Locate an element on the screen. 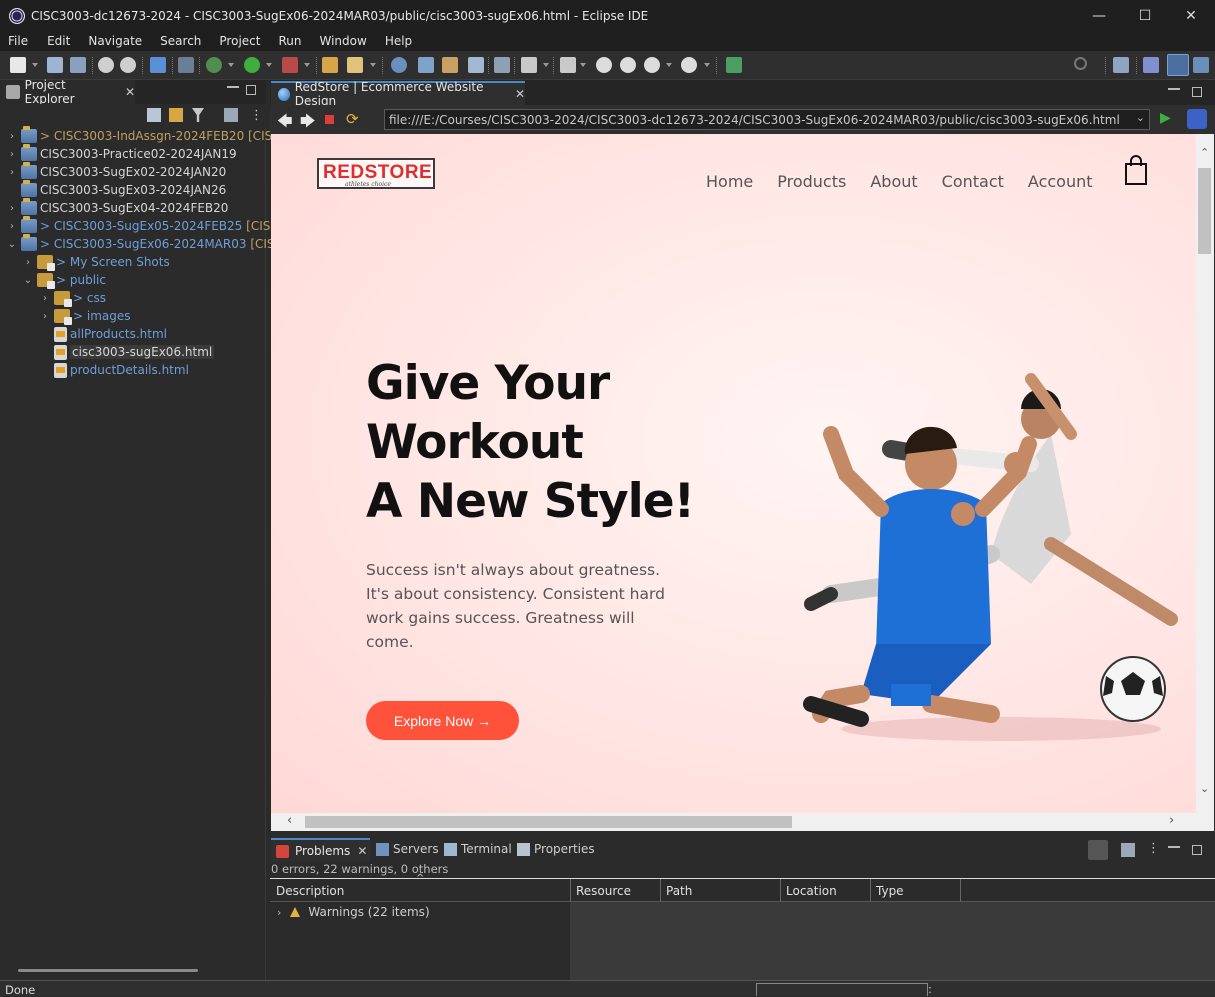  maximize-editor-icon is located at coordinates (1197, 92).